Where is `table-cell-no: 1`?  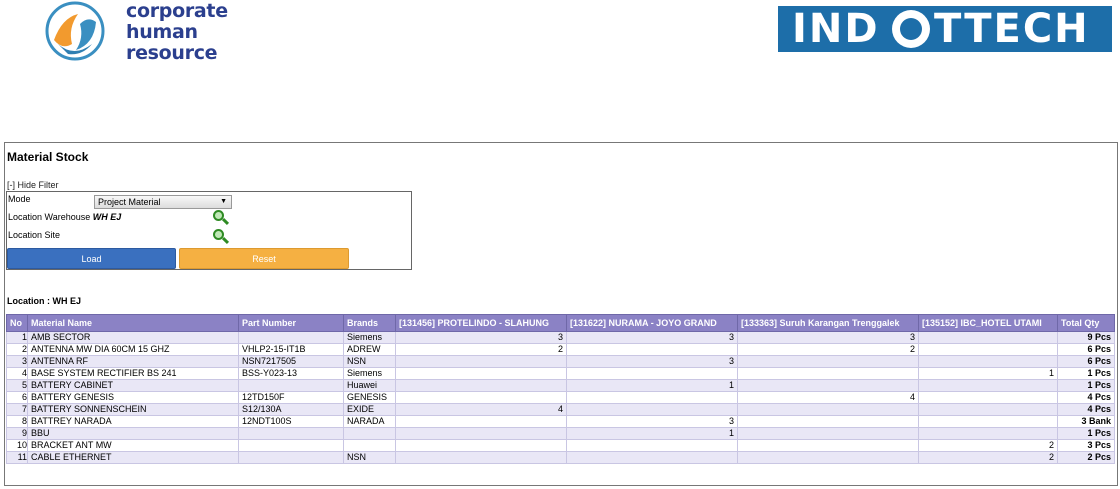 table-cell-no: 1 is located at coordinates (17, 337).